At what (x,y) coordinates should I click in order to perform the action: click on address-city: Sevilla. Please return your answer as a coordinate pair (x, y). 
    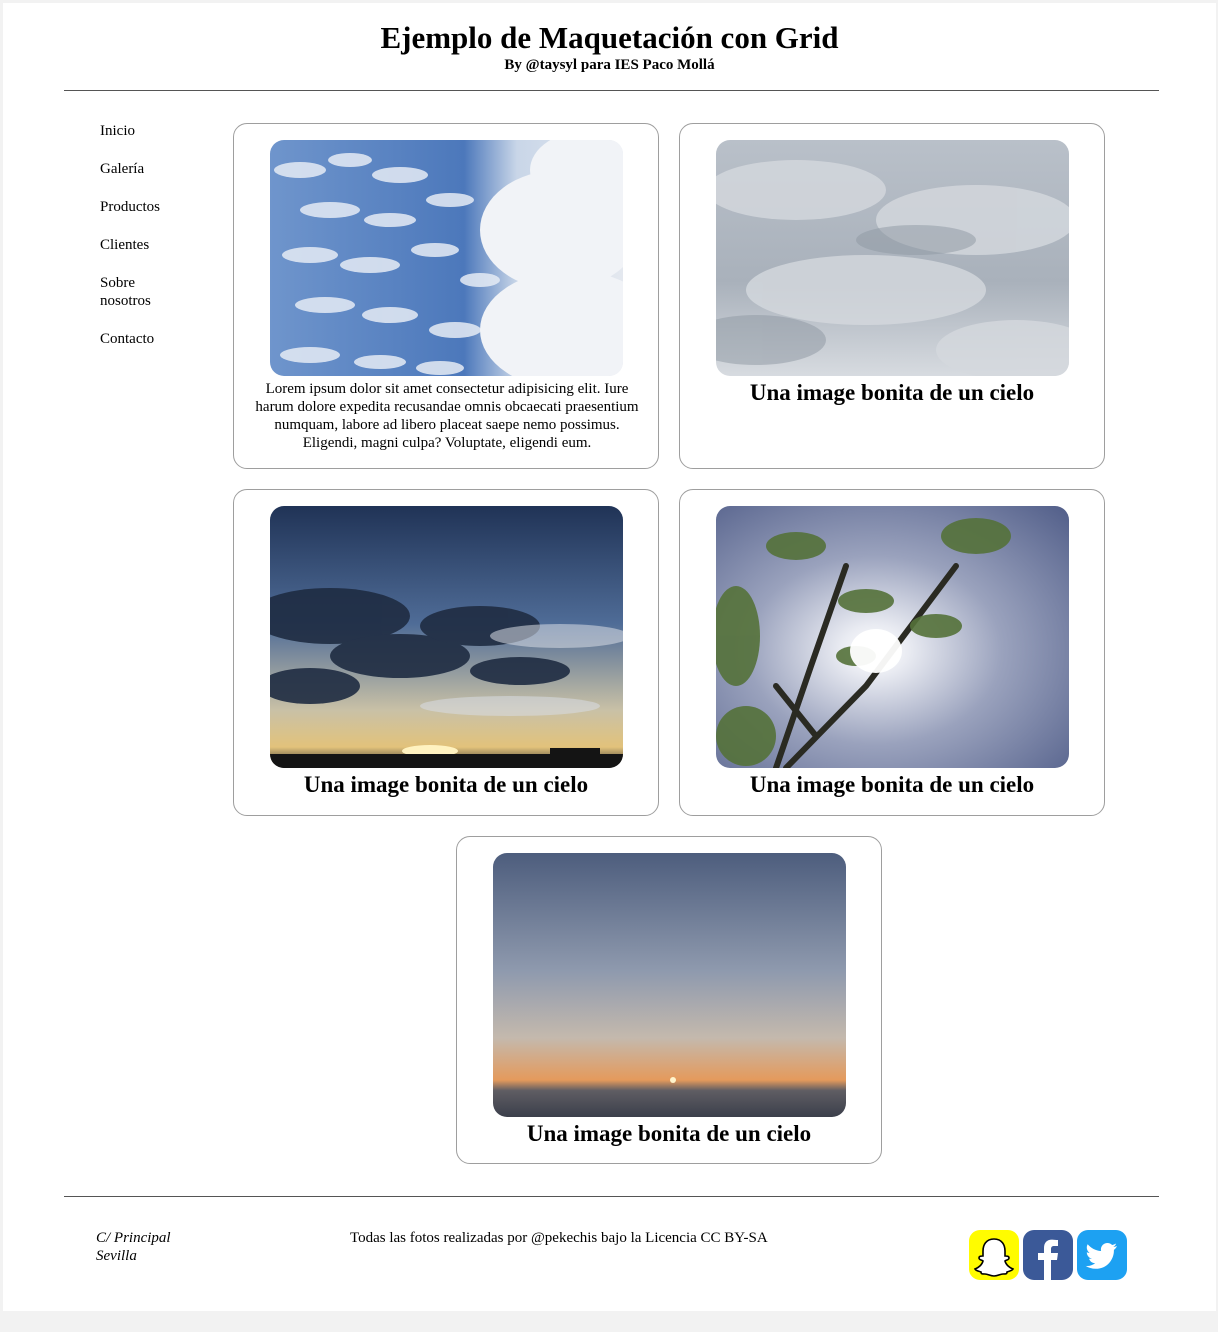
    Looking at the image, I should click on (116, 1256).